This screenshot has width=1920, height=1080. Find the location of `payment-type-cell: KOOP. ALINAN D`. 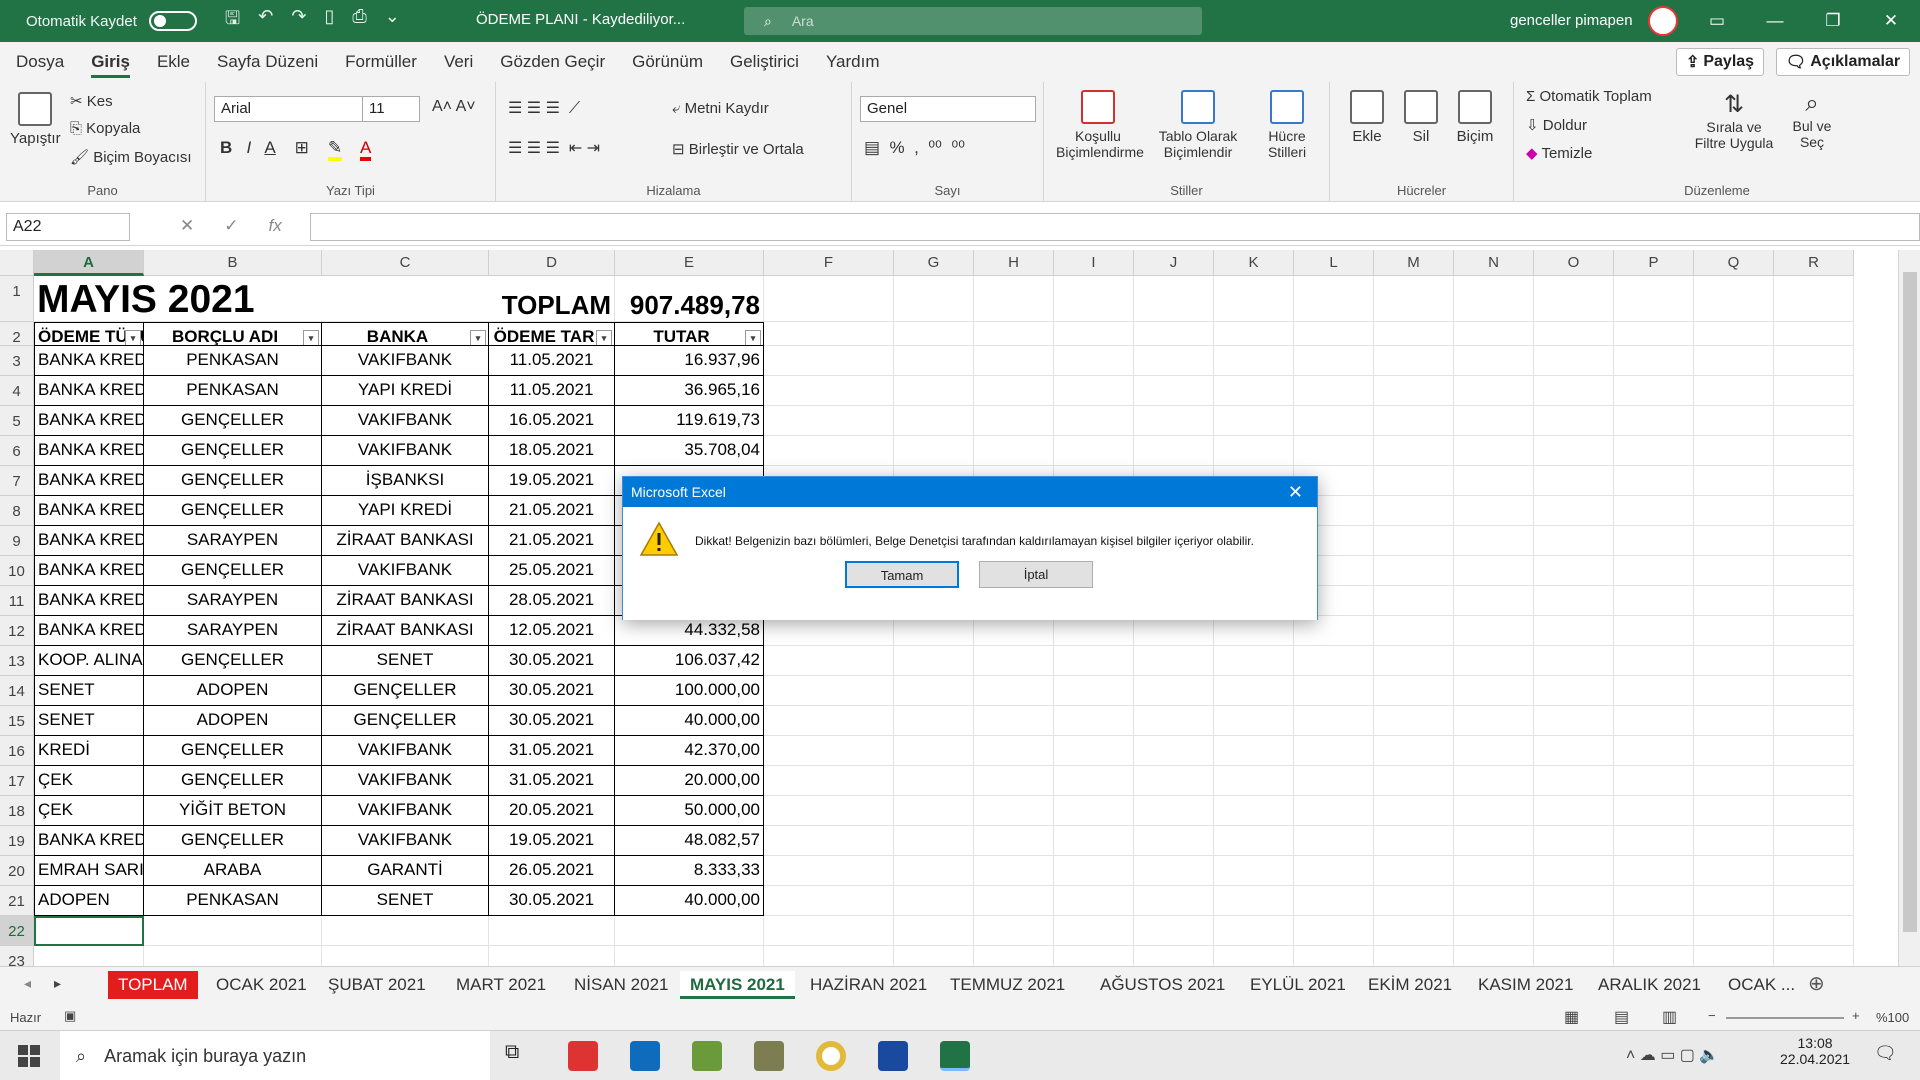

payment-type-cell: KOOP. ALINAN D is located at coordinates (89, 661).